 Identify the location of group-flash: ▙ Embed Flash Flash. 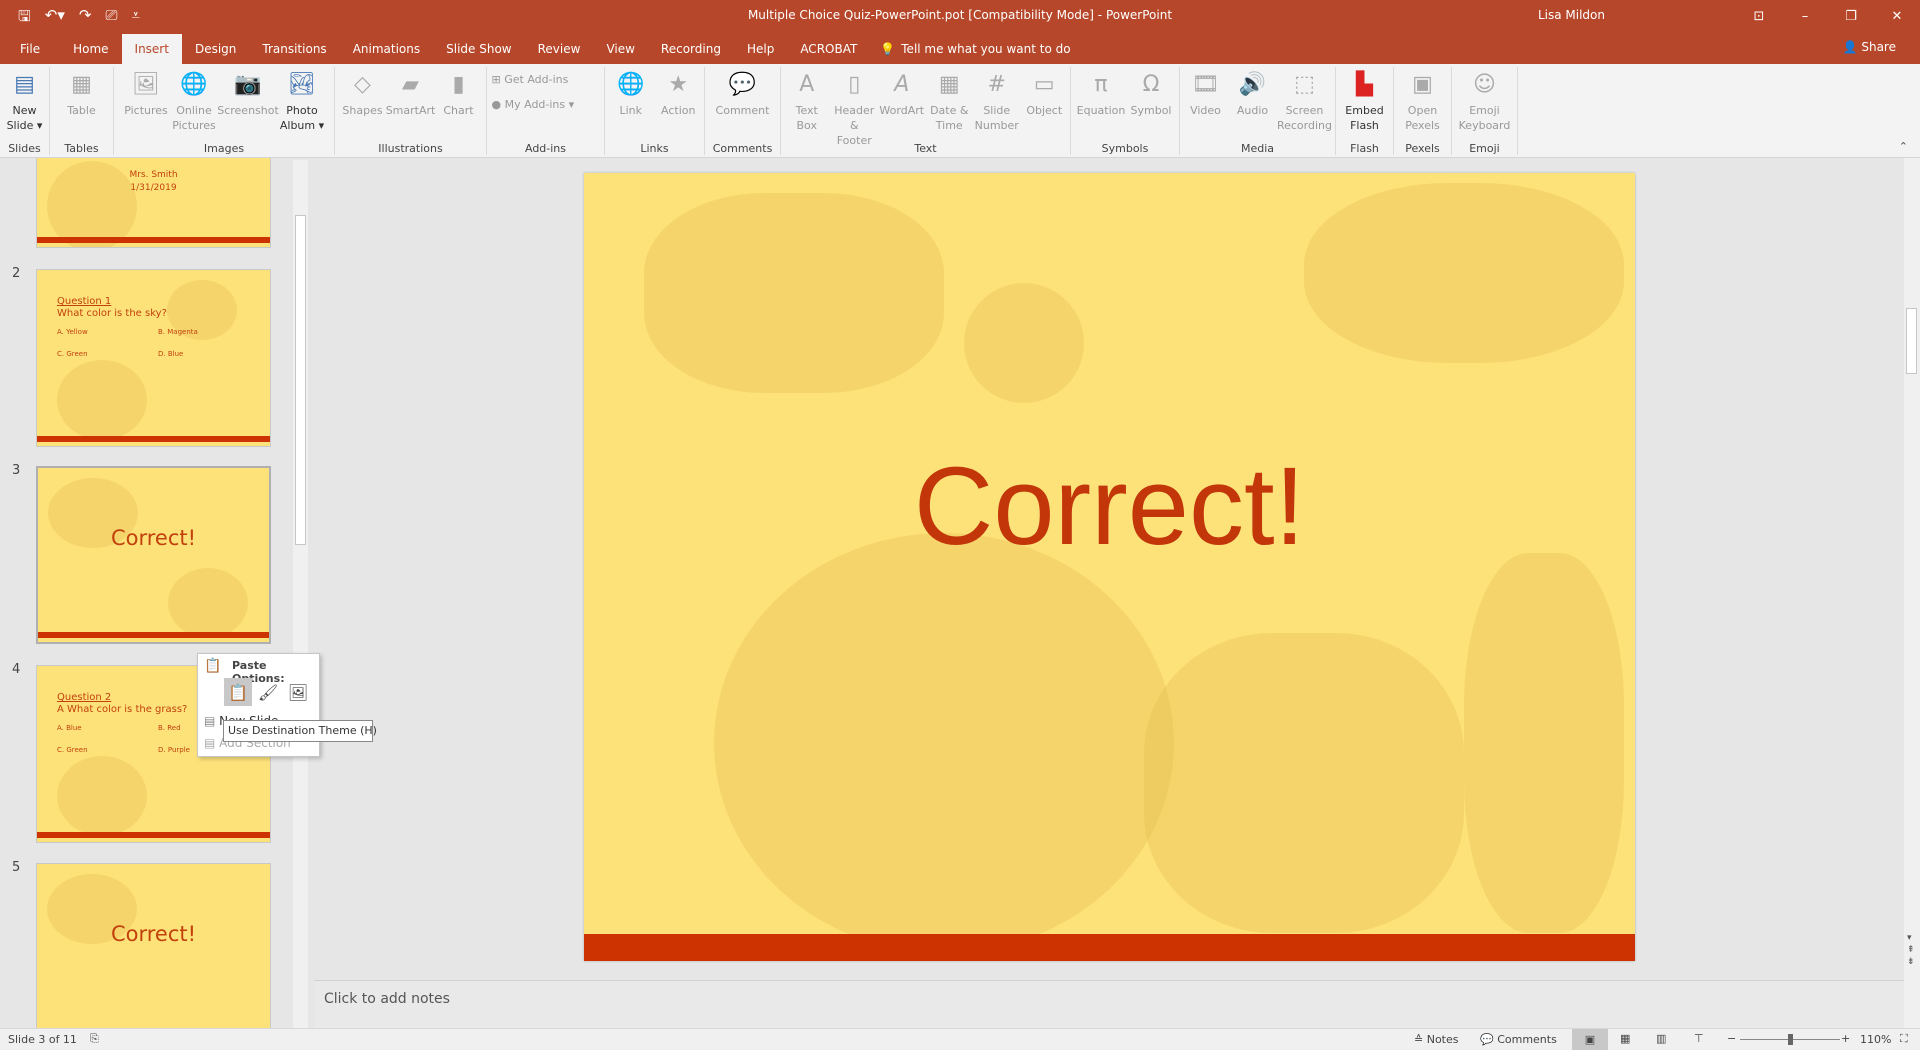
(1365, 111).